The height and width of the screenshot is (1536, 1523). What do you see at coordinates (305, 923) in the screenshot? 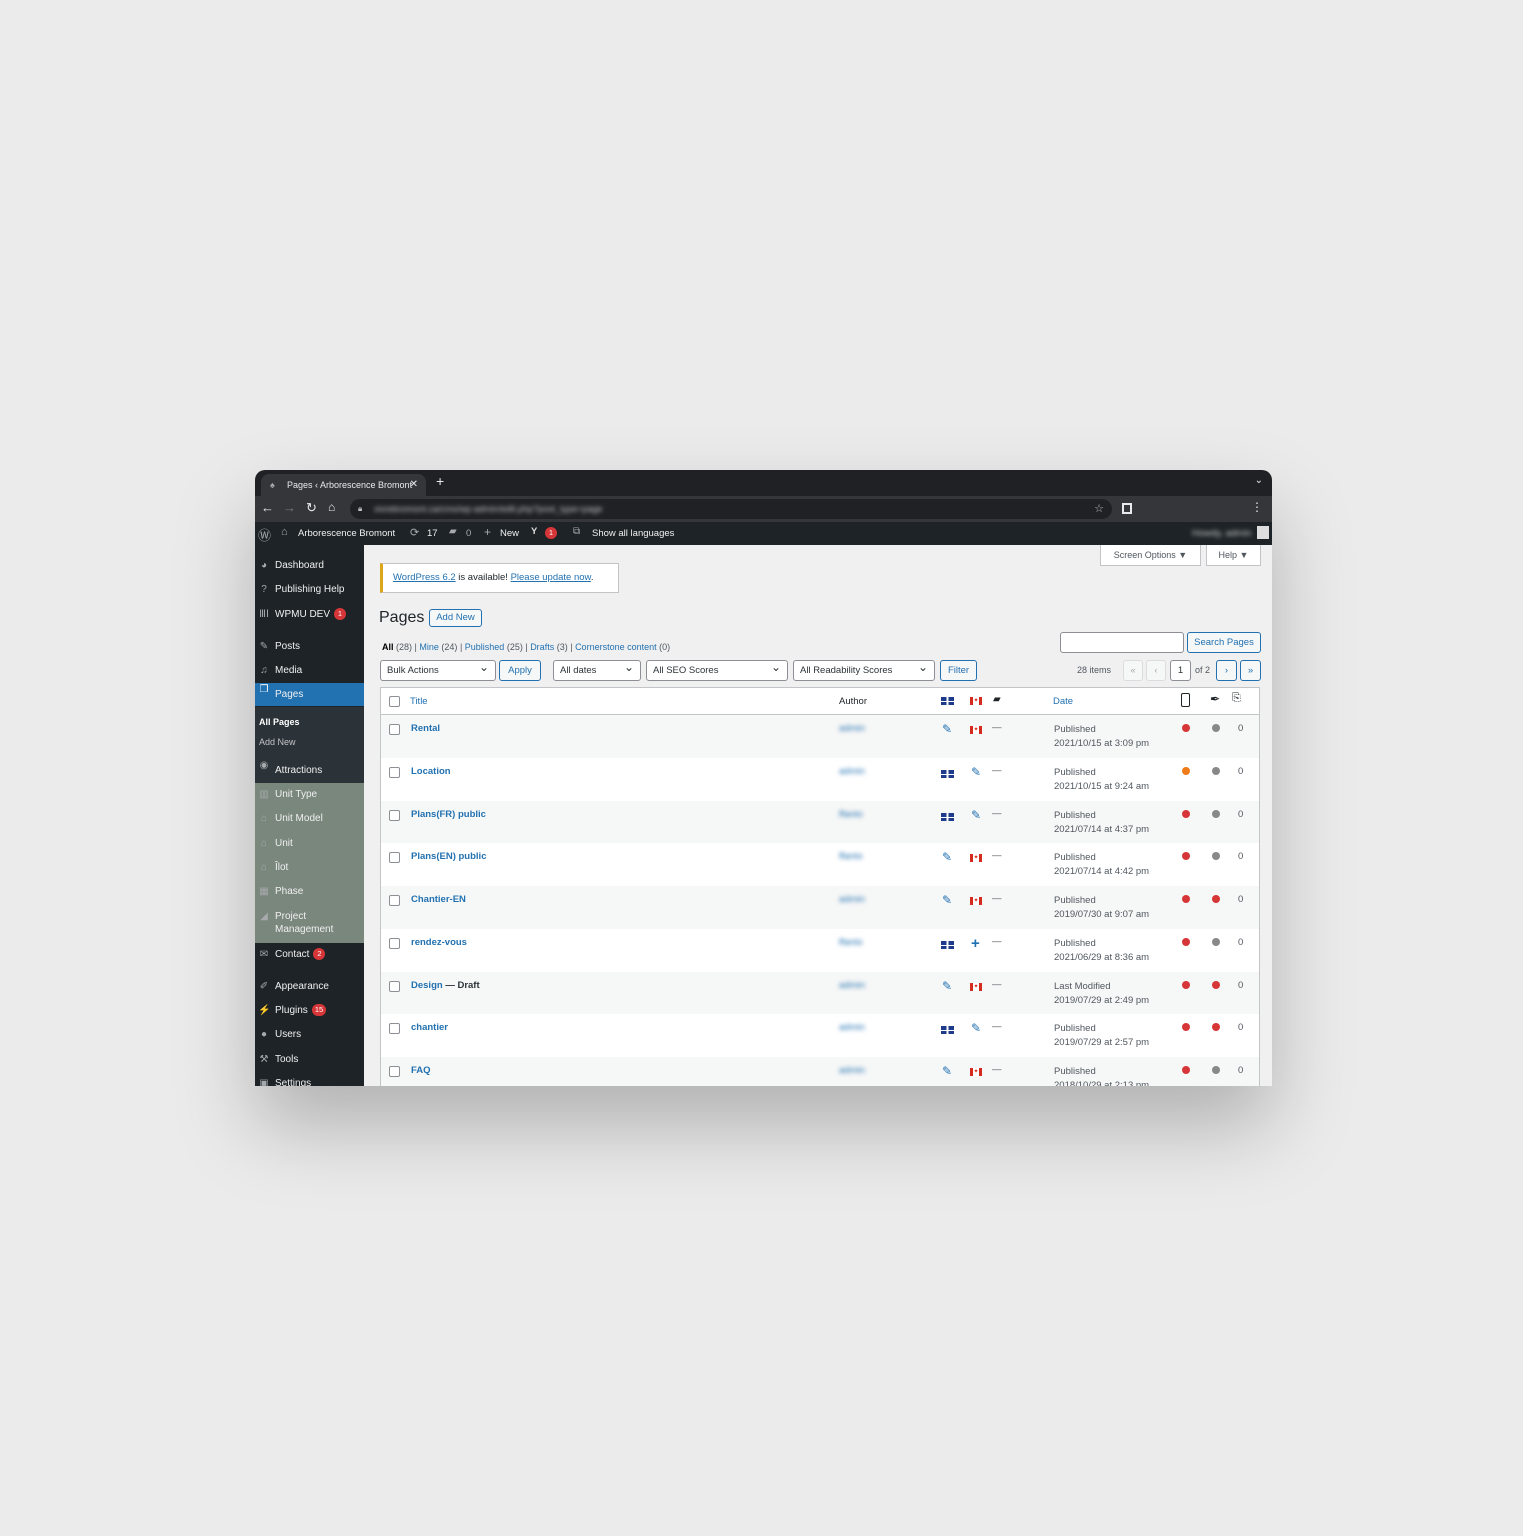
I see `sidebar-item-project-management: ◢ Project Management` at bounding box center [305, 923].